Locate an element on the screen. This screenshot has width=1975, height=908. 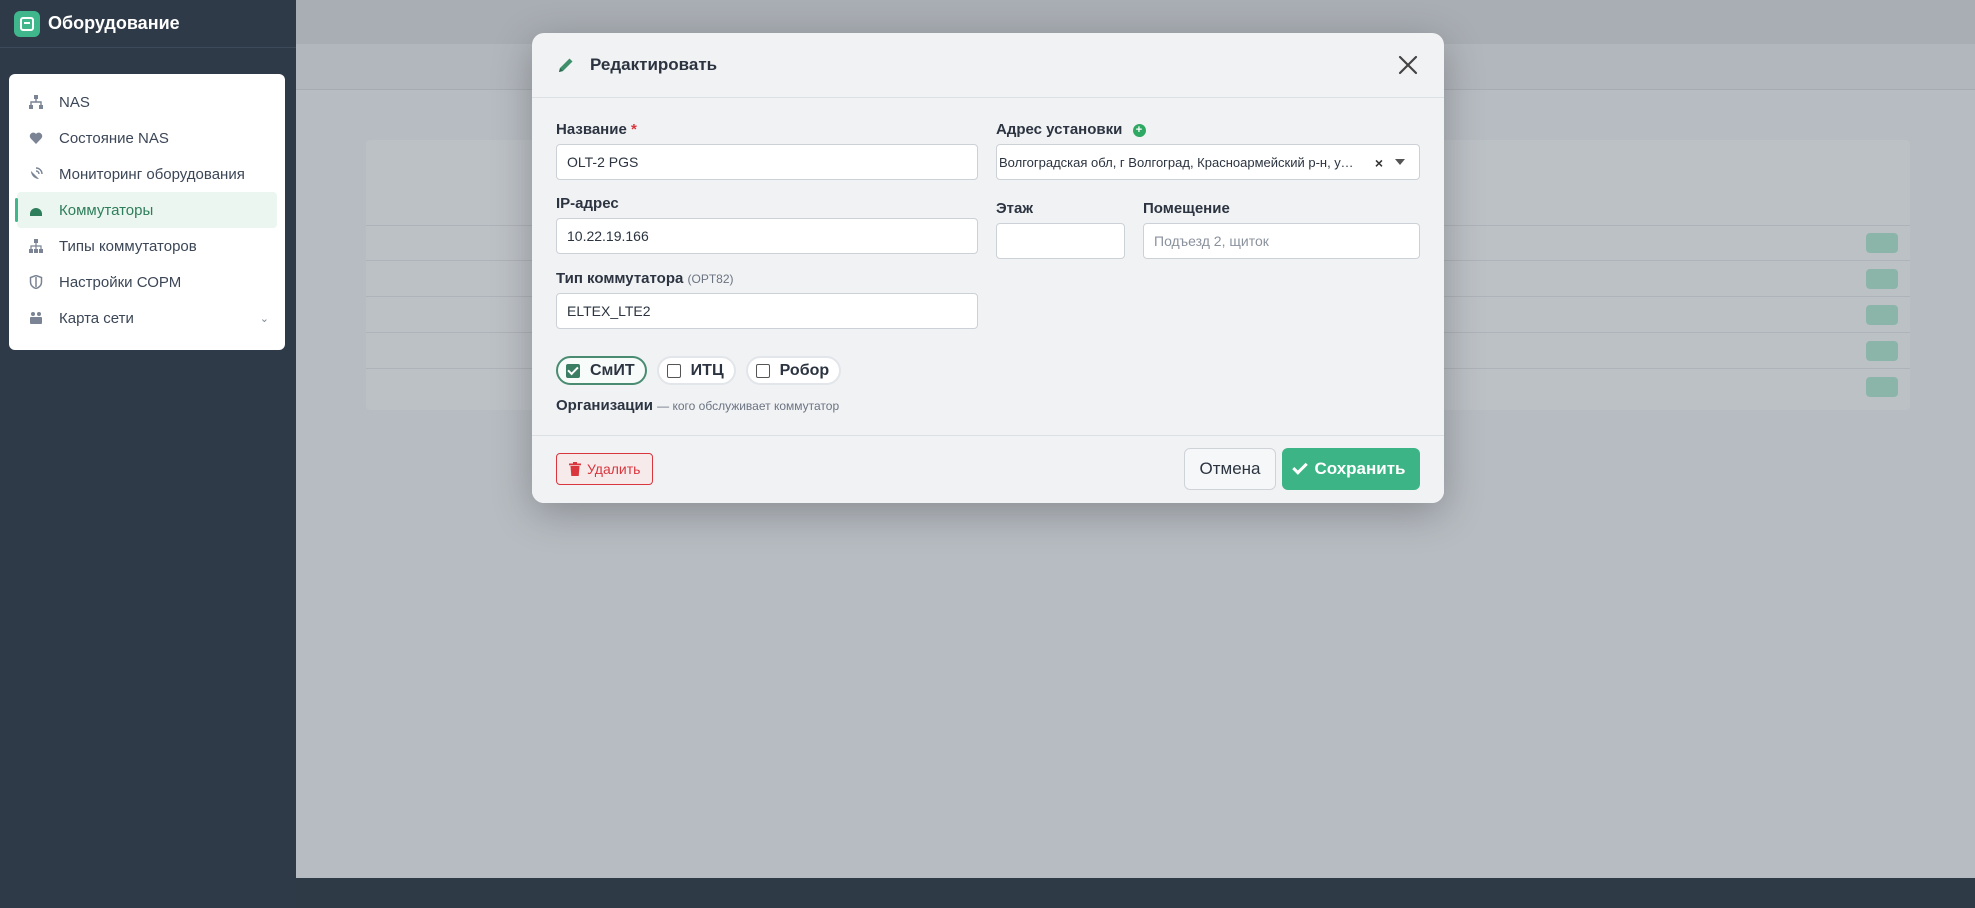
switch-type-label-text: Тип коммутатора is located at coordinates (620, 278).